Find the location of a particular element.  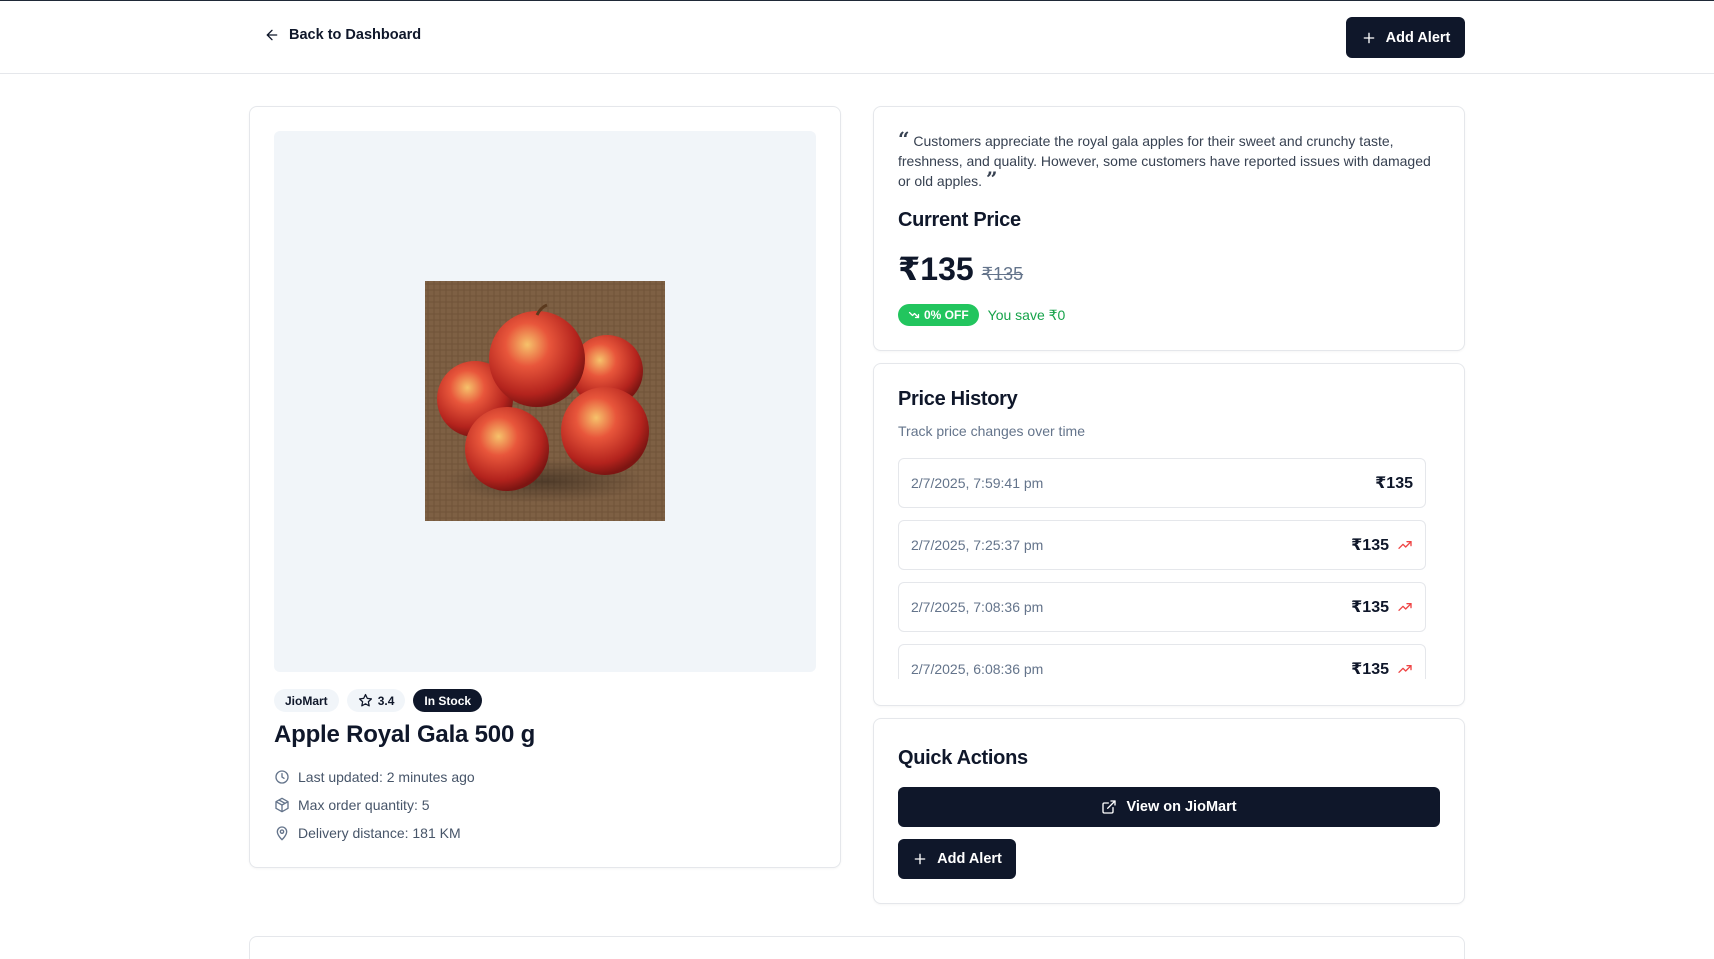

close-quote-icon: ” is located at coordinates (991, 179).